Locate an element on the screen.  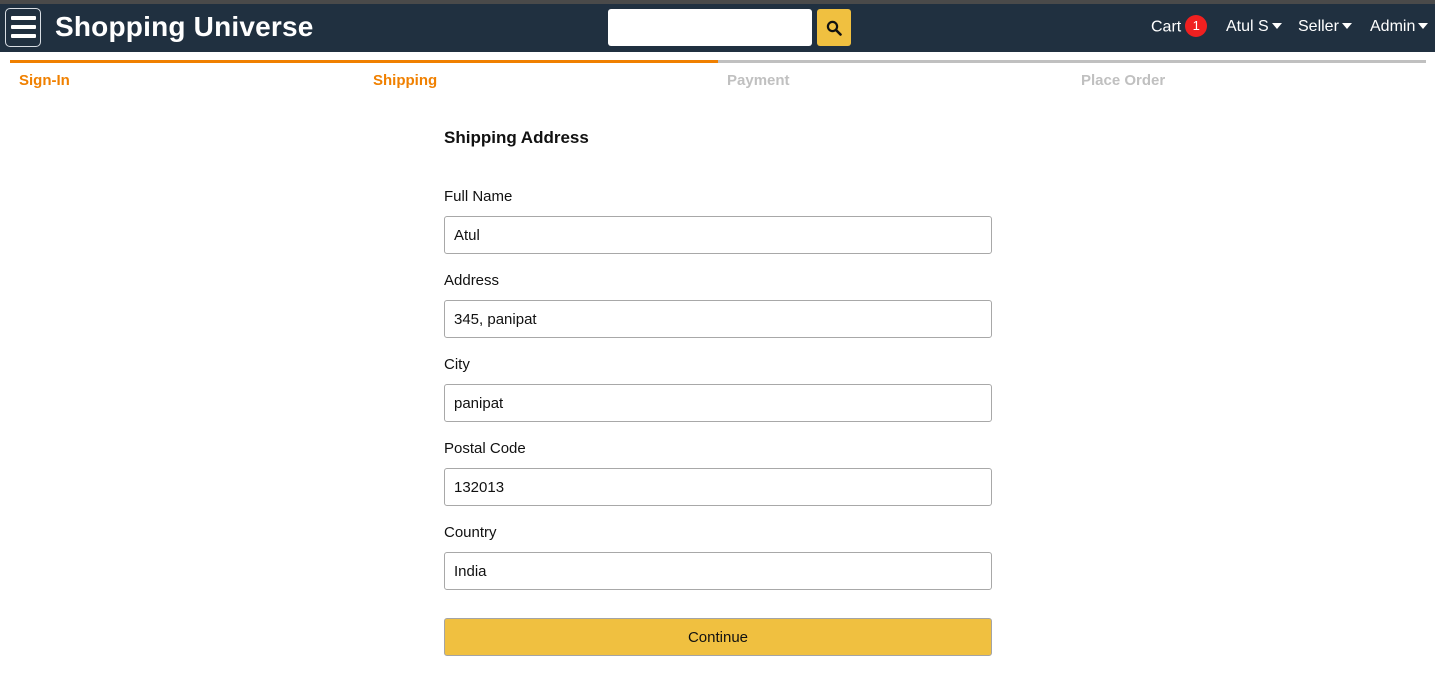
hamburger-menu-button is located at coordinates (23, 27).